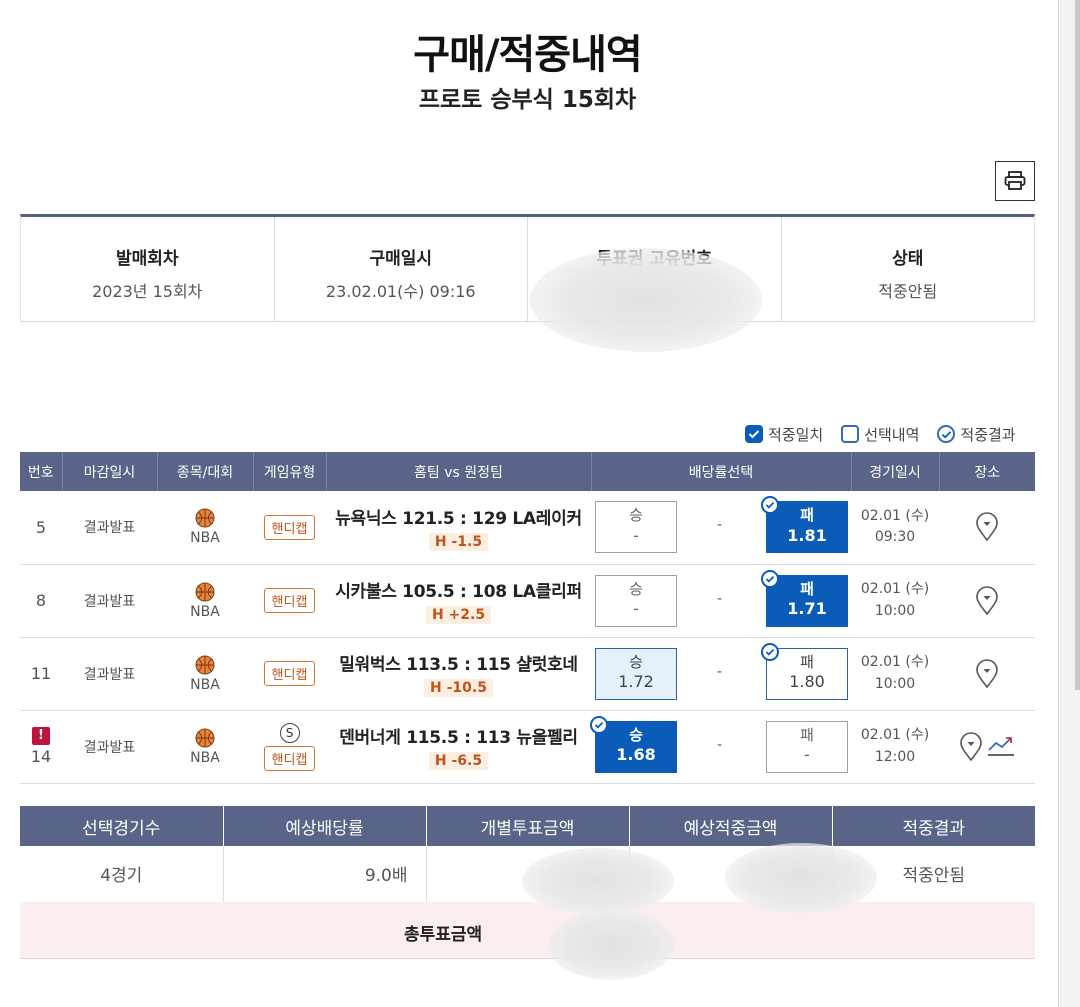 Image resolution: width=1080 pixels, height=1007 pixels. I want to click on odds-lose-option: 패 -, so click(807, 746).